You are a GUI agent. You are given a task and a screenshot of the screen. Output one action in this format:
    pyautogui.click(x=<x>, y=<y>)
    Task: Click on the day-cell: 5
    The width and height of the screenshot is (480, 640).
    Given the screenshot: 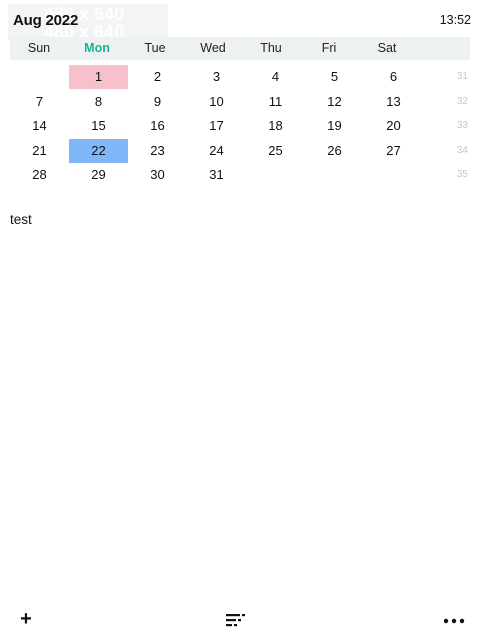 What is the action you would take?
    pyautogui.click(x=334, y=77)
    